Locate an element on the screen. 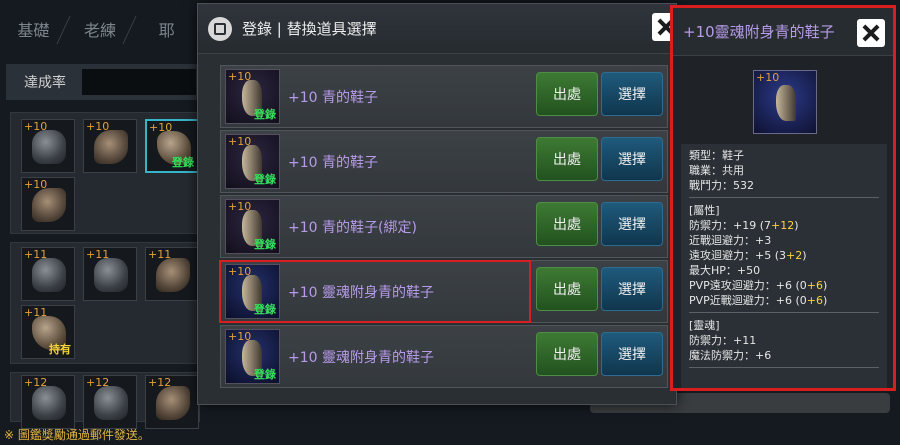  tab-third: 耶 is located at coordinates (166, 29).